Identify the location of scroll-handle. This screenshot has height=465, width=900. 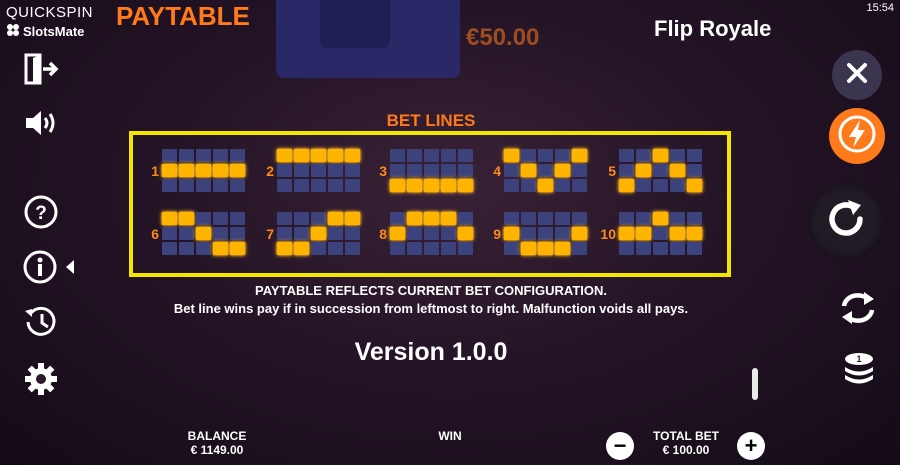
(755, 384).